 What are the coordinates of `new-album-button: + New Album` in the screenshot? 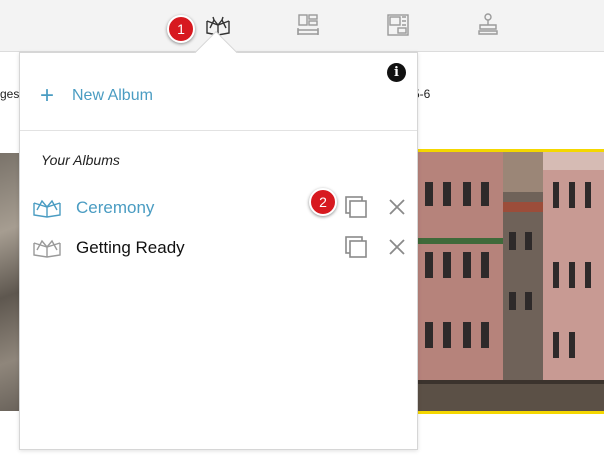 It's located at (96, 96).